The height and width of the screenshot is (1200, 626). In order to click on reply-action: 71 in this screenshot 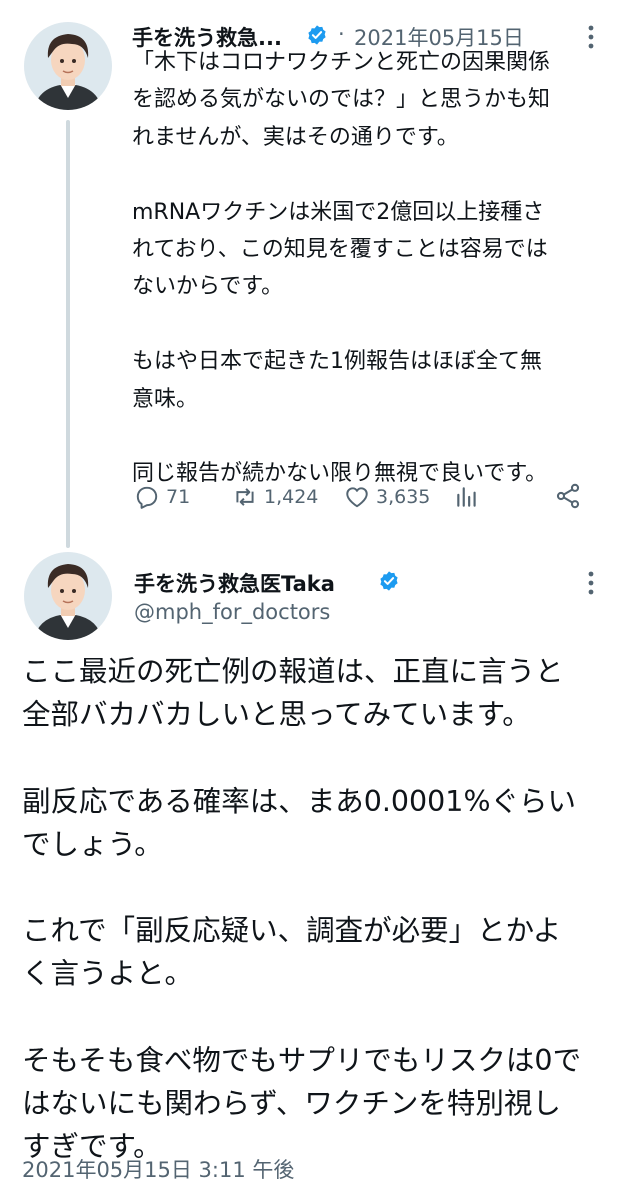, I will do `click(162, 497)`.